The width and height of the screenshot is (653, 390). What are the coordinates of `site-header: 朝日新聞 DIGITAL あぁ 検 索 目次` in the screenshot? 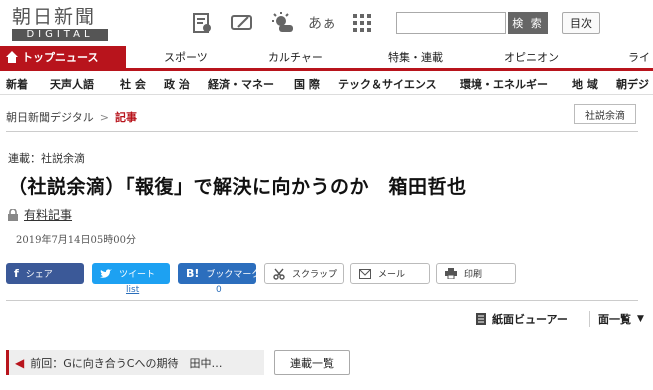 It's located at (326, 23).